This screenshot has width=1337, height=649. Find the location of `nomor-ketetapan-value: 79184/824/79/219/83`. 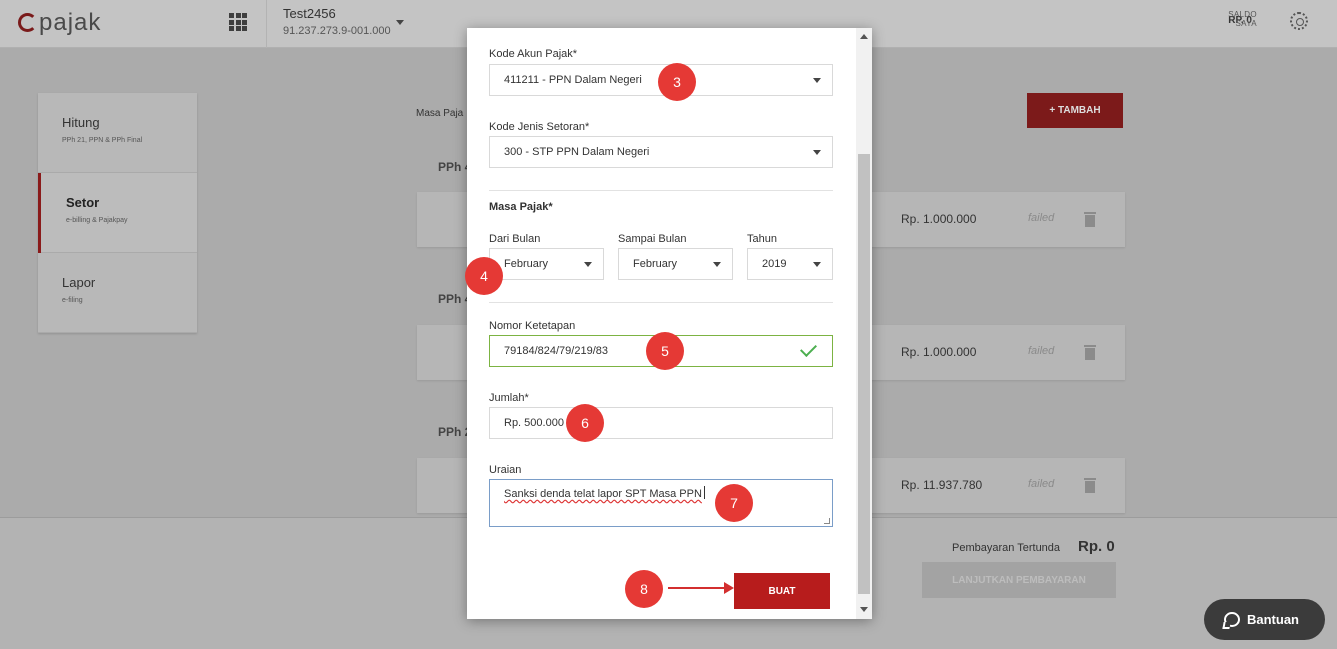

nomor-ketetapan-value: 79184/824/79/219/83 is located at coordinates (556, 351).